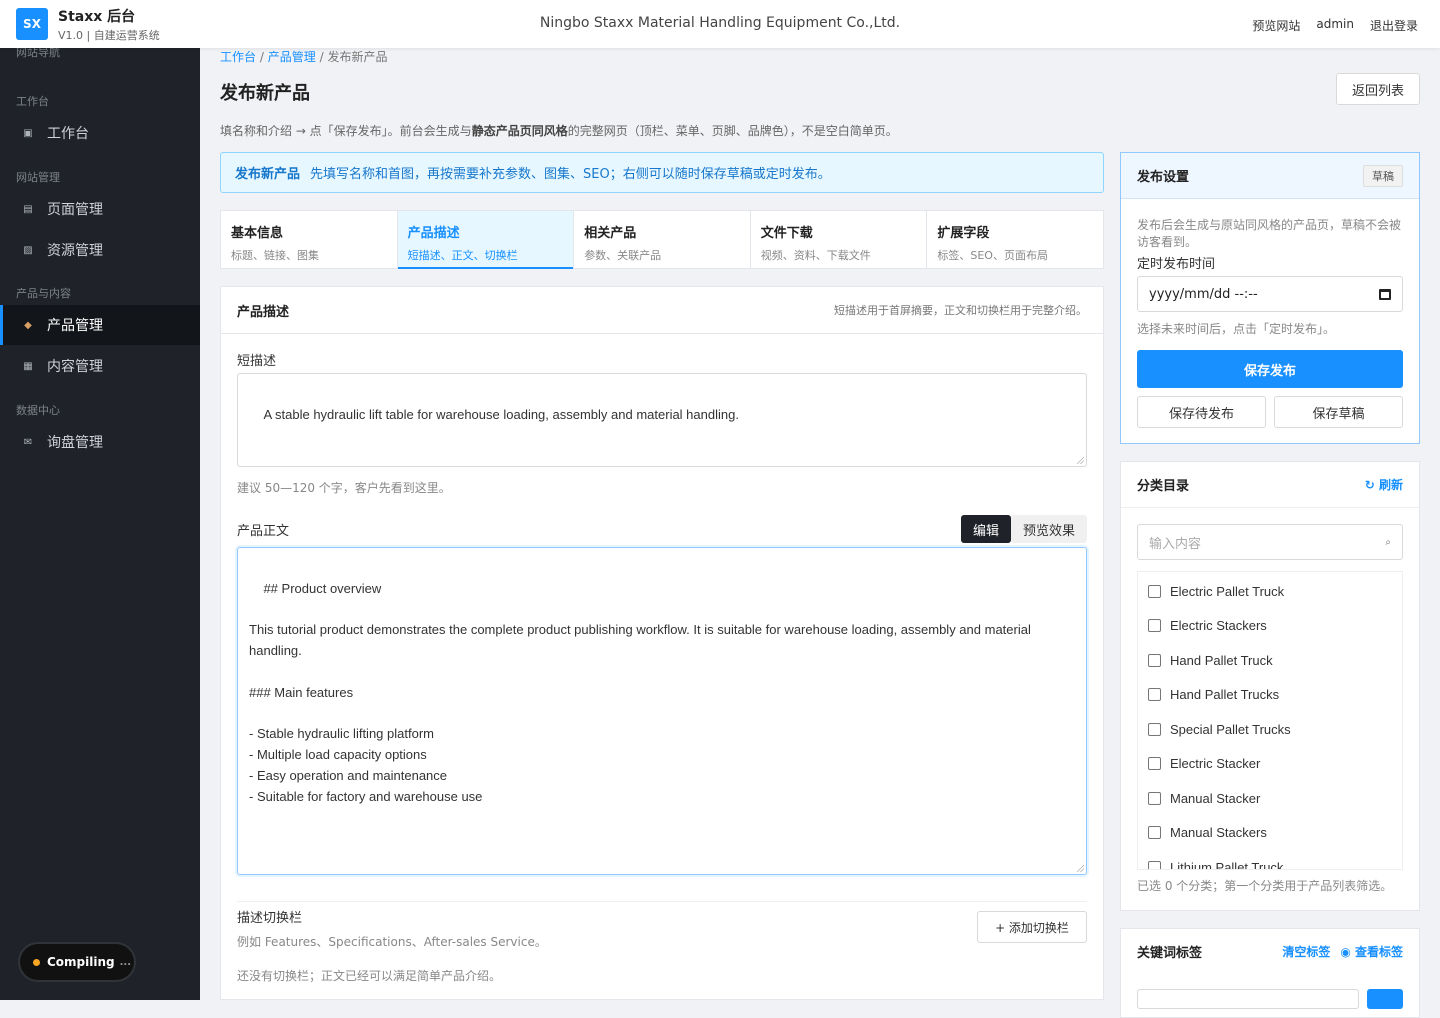 This screenshot has height=1018, width=1440. I want to click on tab-extended-fields: 扩展字段 标签、SEO、页面布局, so click(1015, 239).